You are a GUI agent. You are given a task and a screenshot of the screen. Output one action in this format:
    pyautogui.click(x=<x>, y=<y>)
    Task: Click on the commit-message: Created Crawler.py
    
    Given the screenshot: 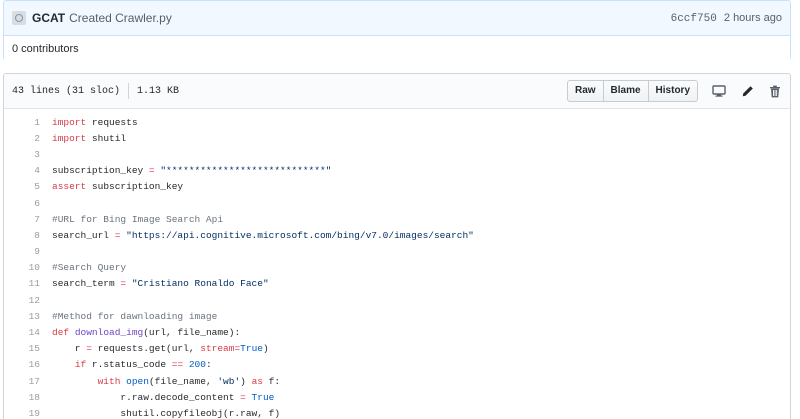 What is the action you would take?
    pyautogui.click(x=120, y=18)
    